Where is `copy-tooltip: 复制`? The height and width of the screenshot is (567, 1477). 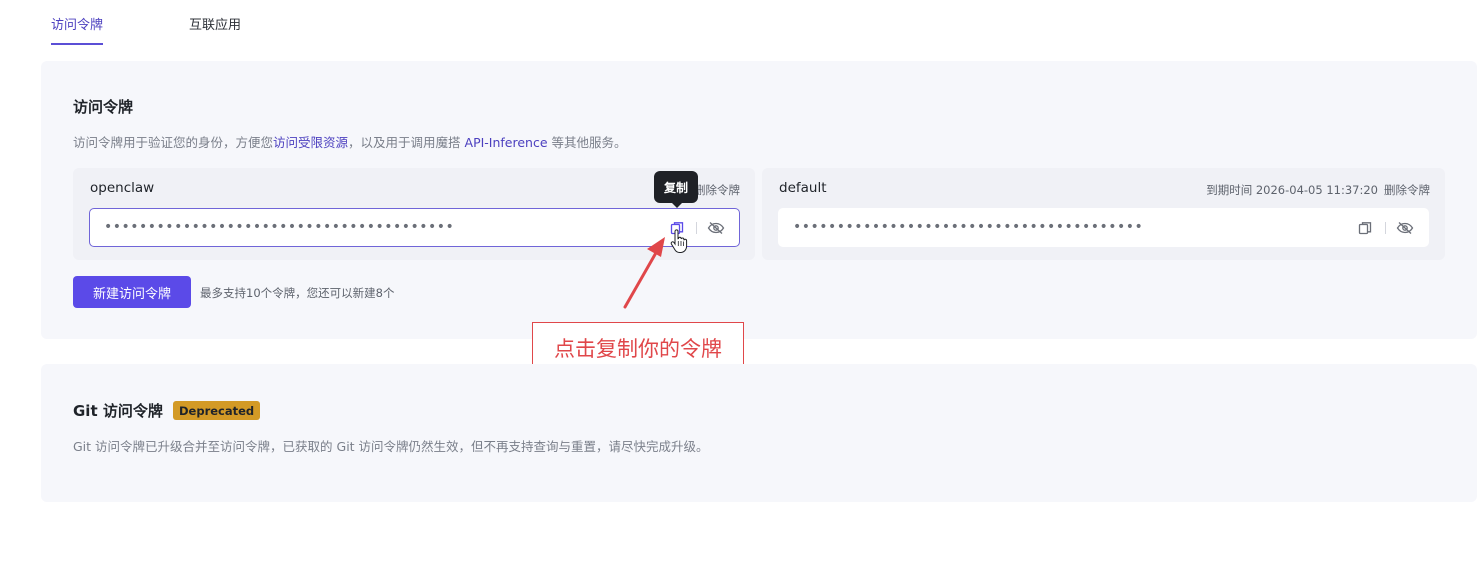
copy-tooltip: 复制 is located at coordinates (676, 189).